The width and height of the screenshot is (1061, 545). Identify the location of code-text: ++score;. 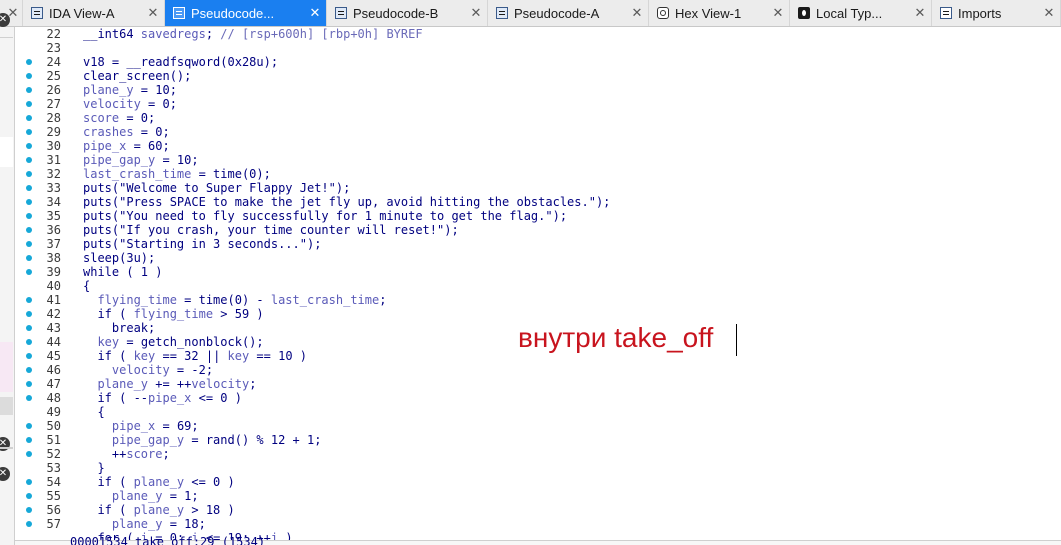
(126, 454).